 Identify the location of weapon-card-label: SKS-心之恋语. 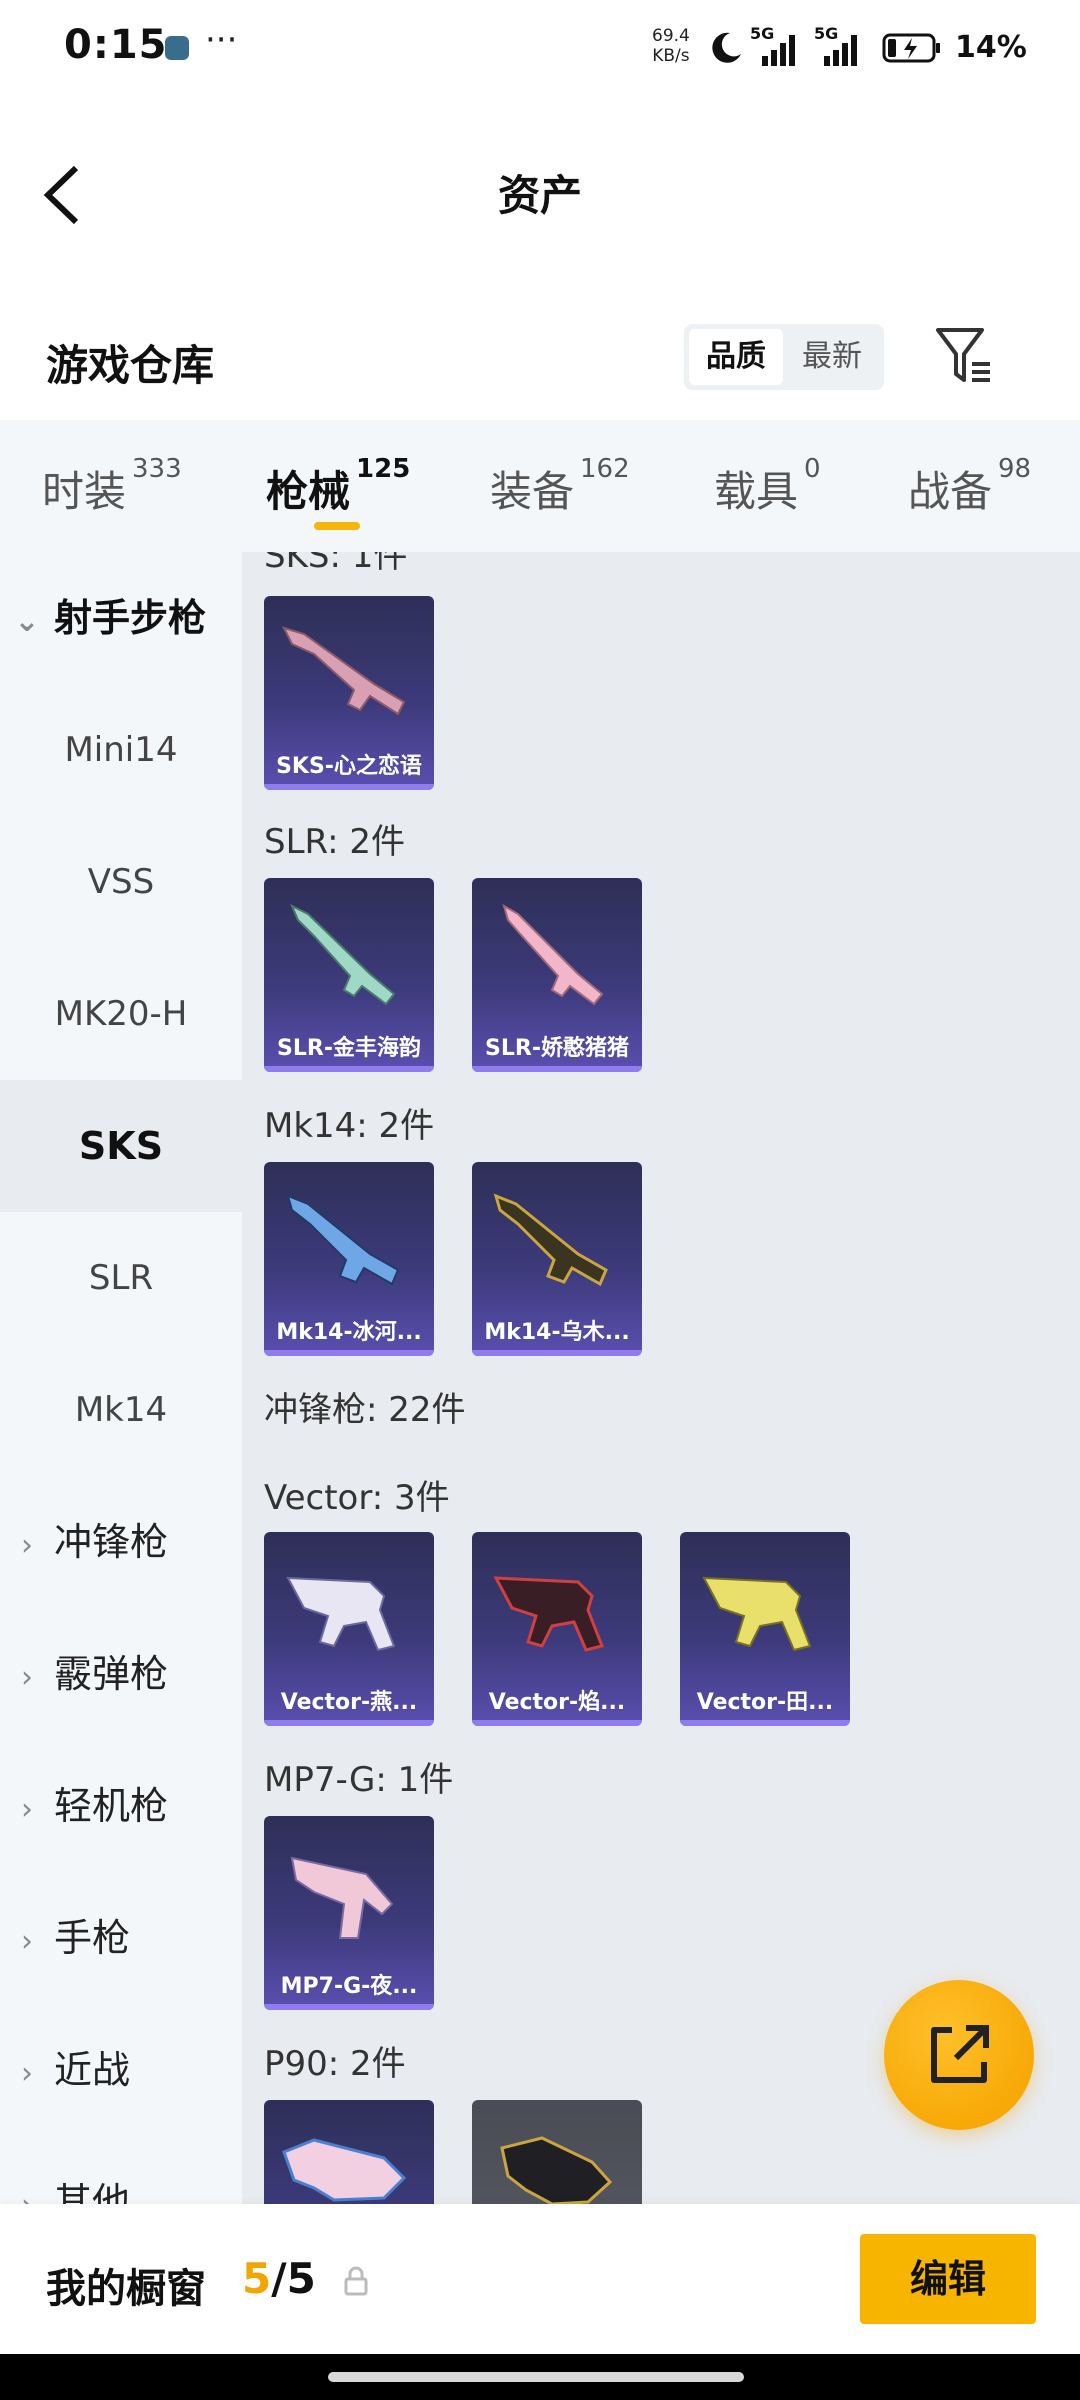
(349, 766).